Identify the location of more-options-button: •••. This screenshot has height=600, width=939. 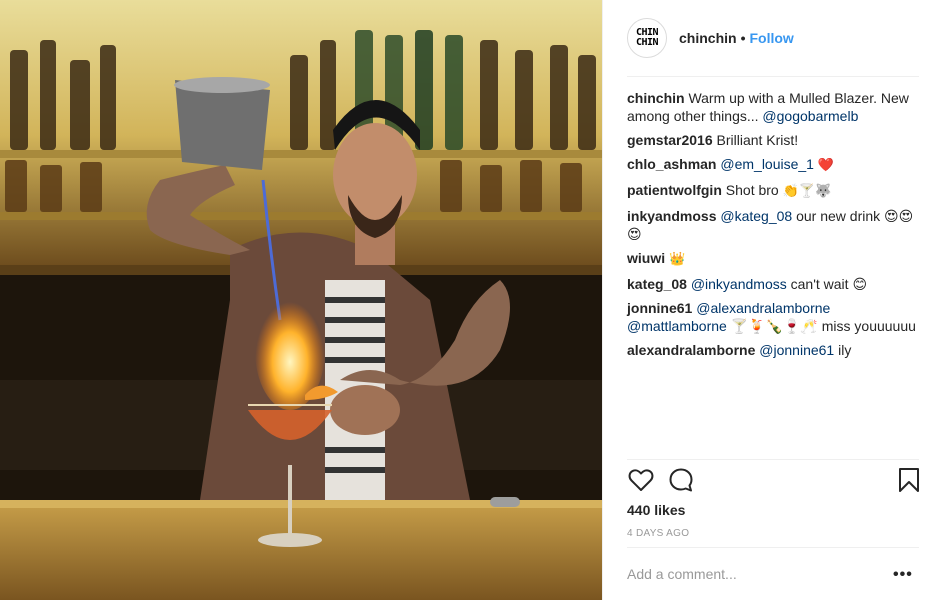
(903, 575).